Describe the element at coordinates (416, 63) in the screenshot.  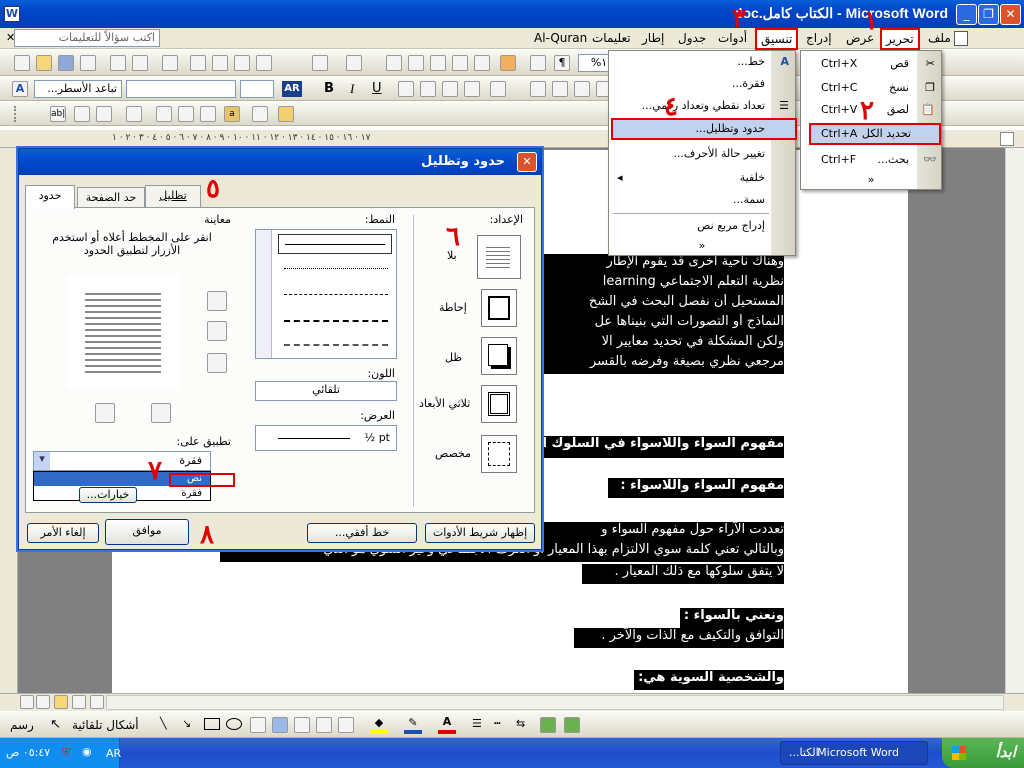
I see `tables-borders-icon` at that location.